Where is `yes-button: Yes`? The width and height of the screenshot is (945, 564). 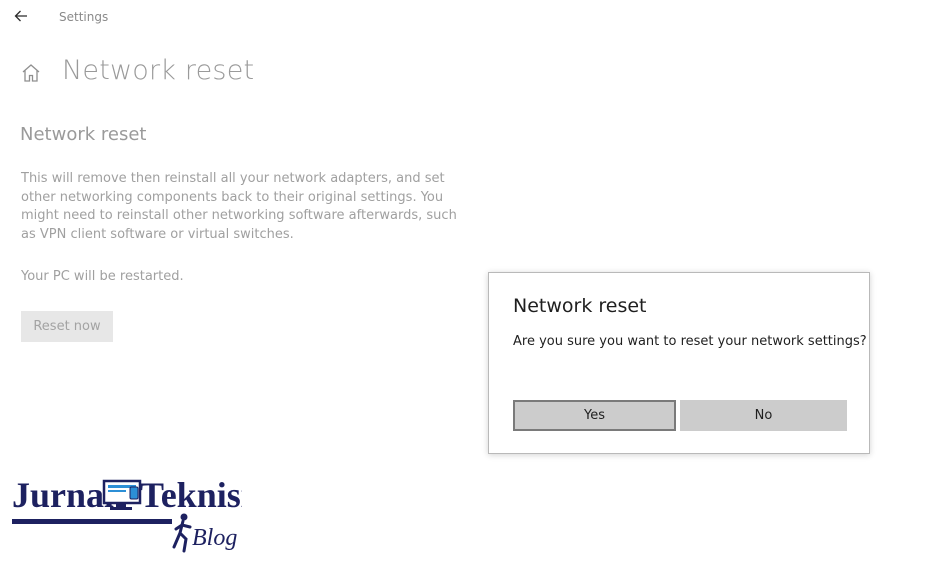 yes-button: Yes is located at coordinates (594, 415).